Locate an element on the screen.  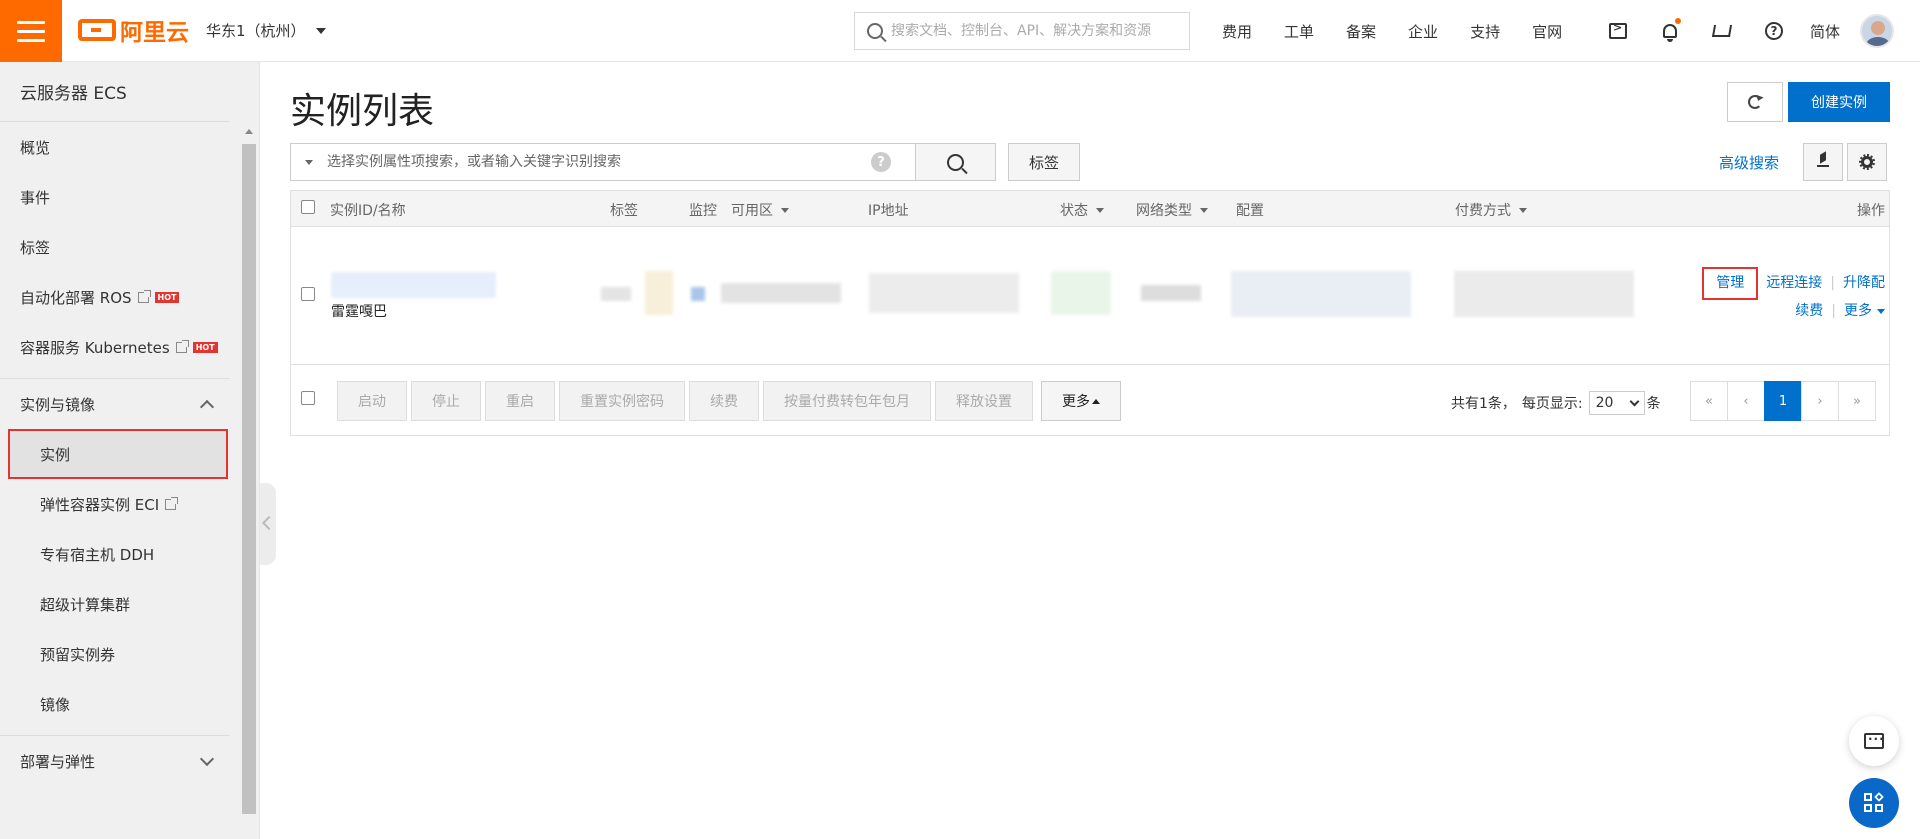
renew-button: 续费 is located at coordinates (724, 401).